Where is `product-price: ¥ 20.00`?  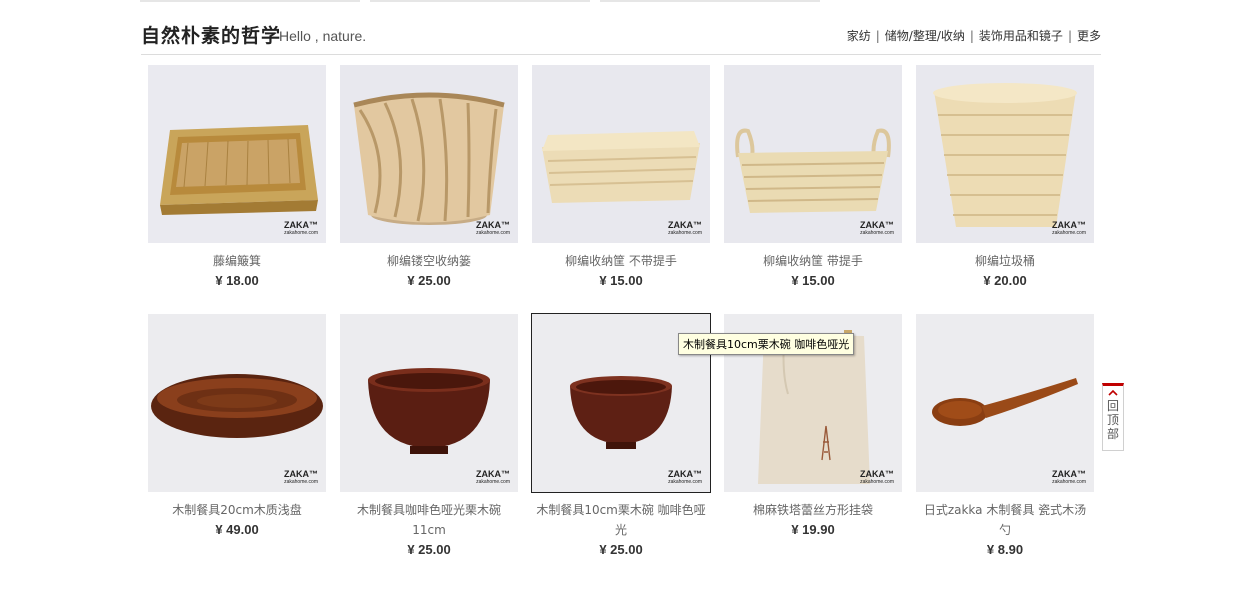 product-price: ¥ 20.00 is located at coordinates (1005, 280).